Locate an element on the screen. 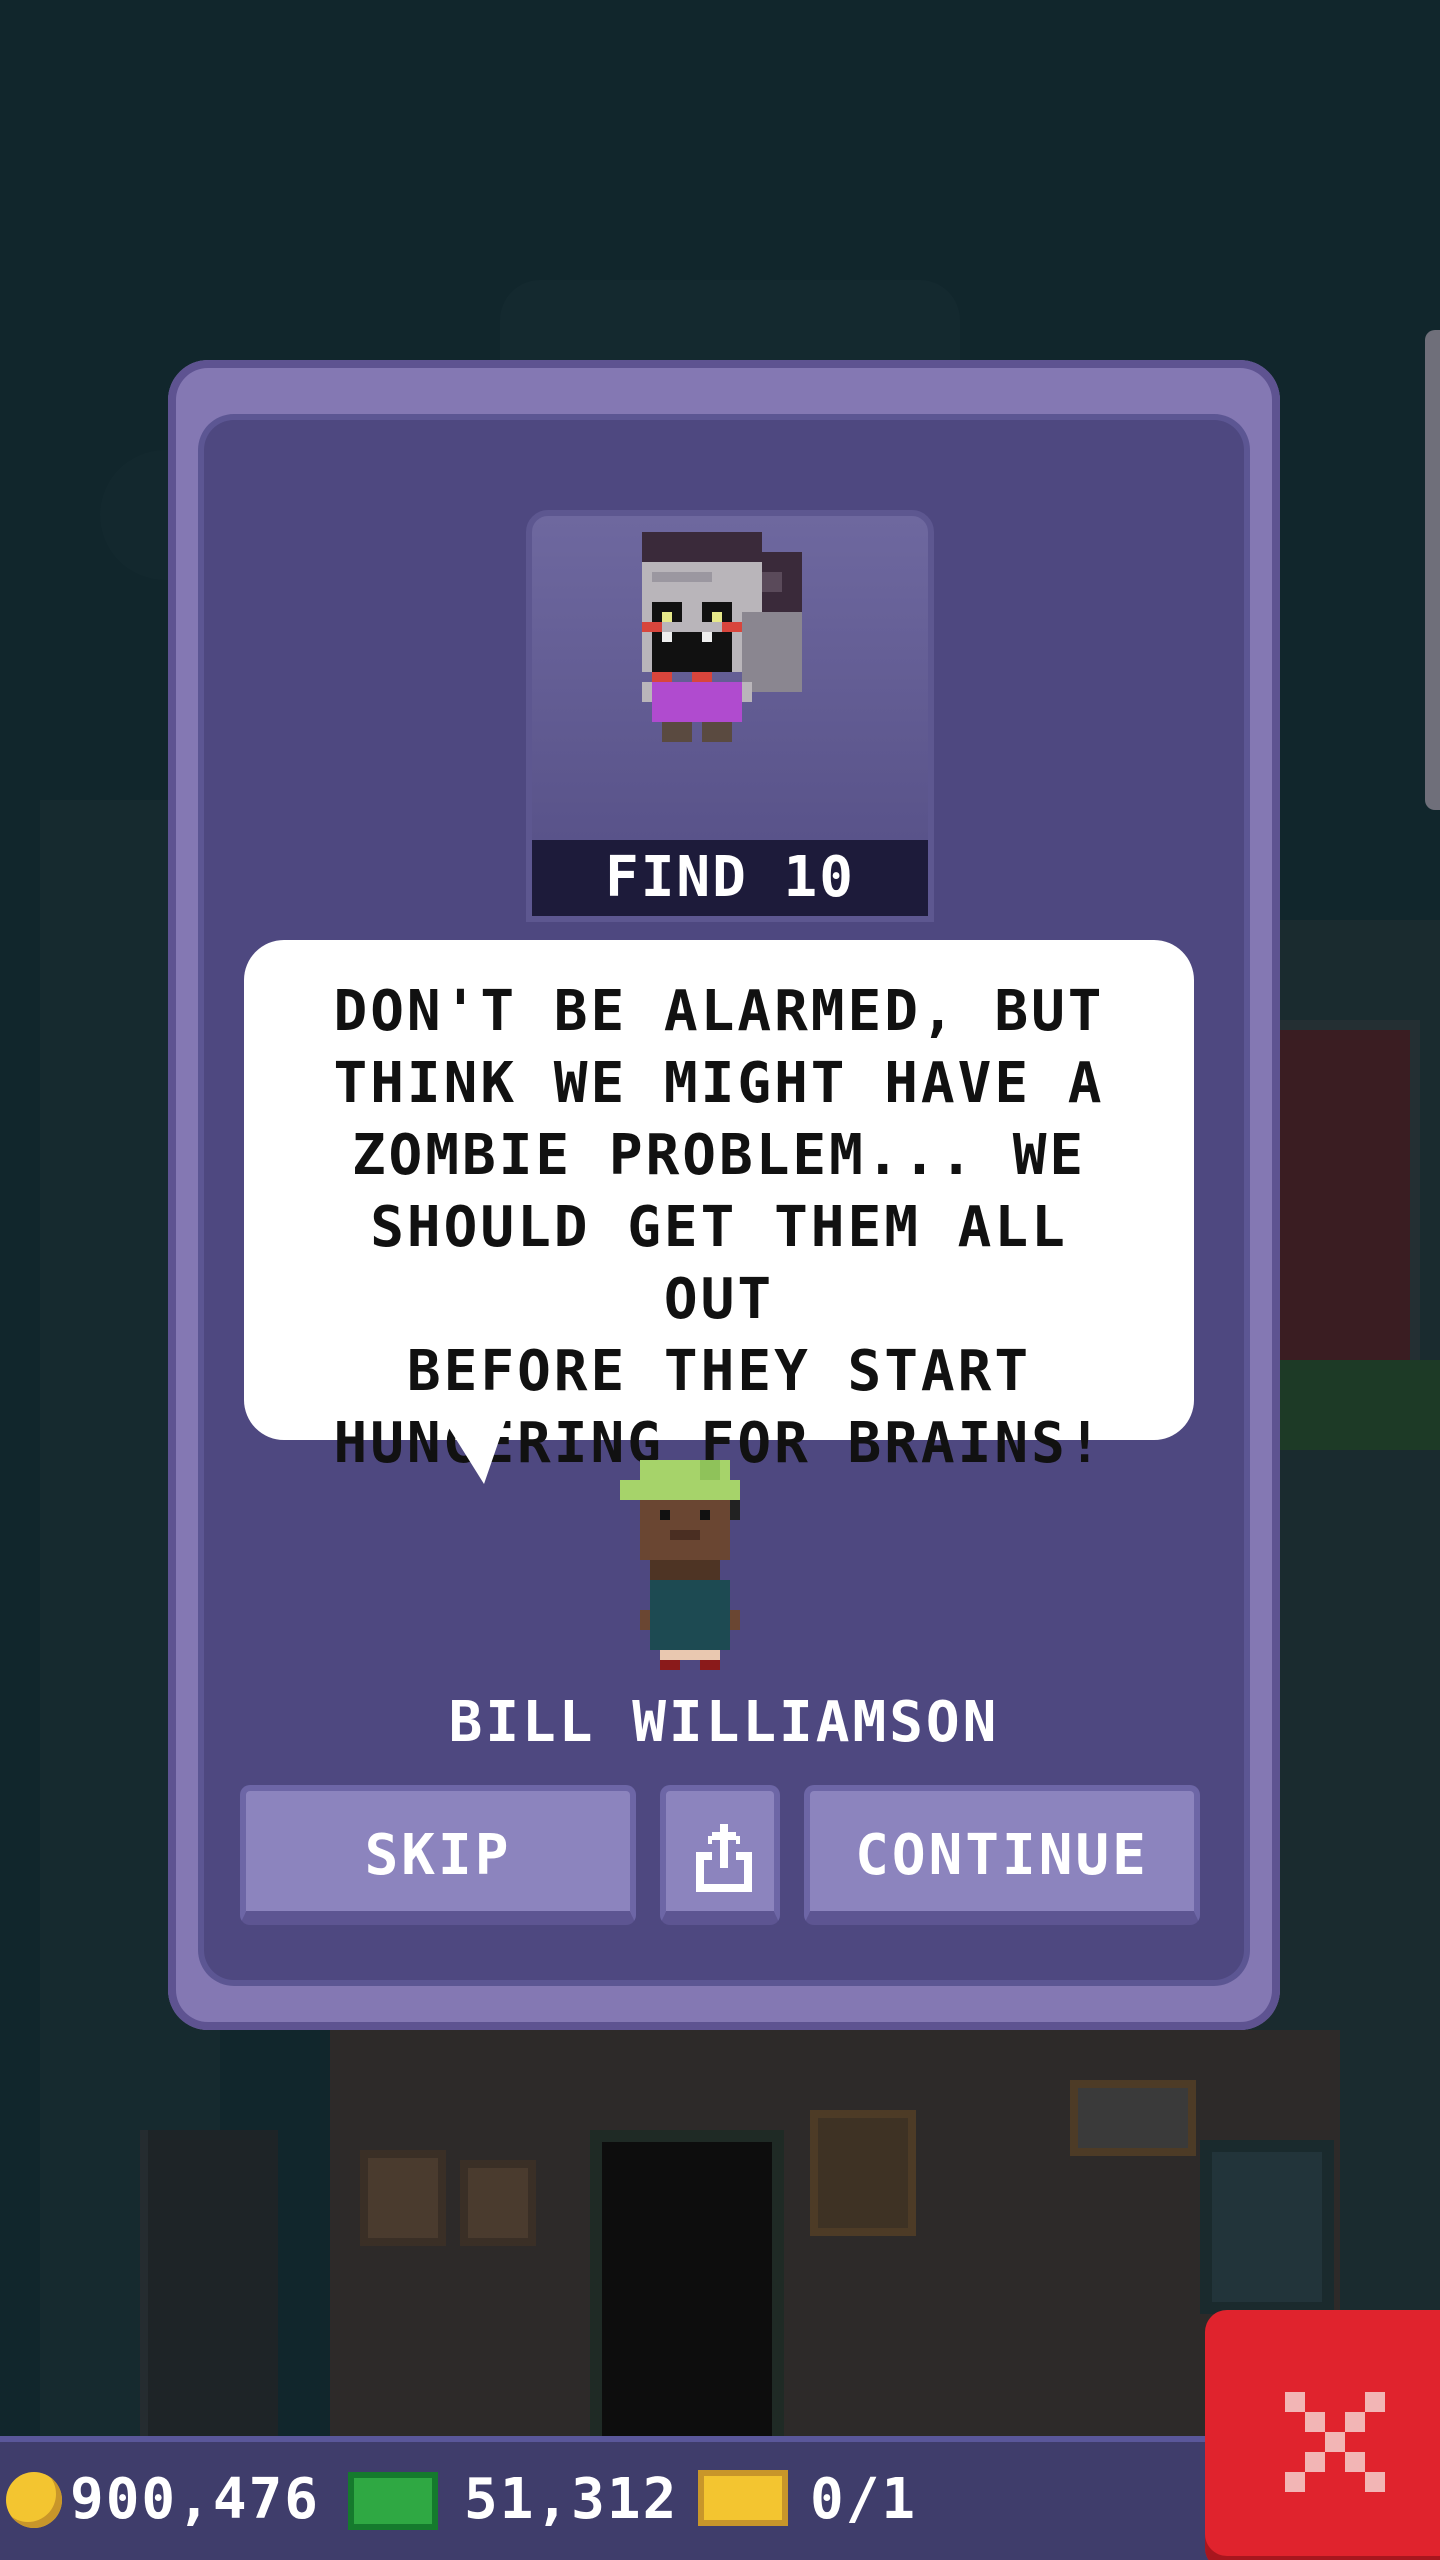  continue-button: CONTINUE is located at coordinates (1002, 1855).